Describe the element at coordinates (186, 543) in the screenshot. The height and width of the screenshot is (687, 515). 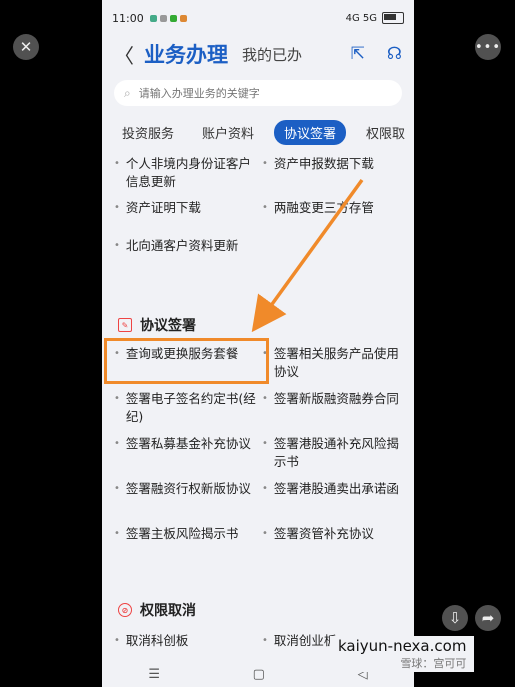
I see `list-item: • 签署主板风险揭示书` at that location.